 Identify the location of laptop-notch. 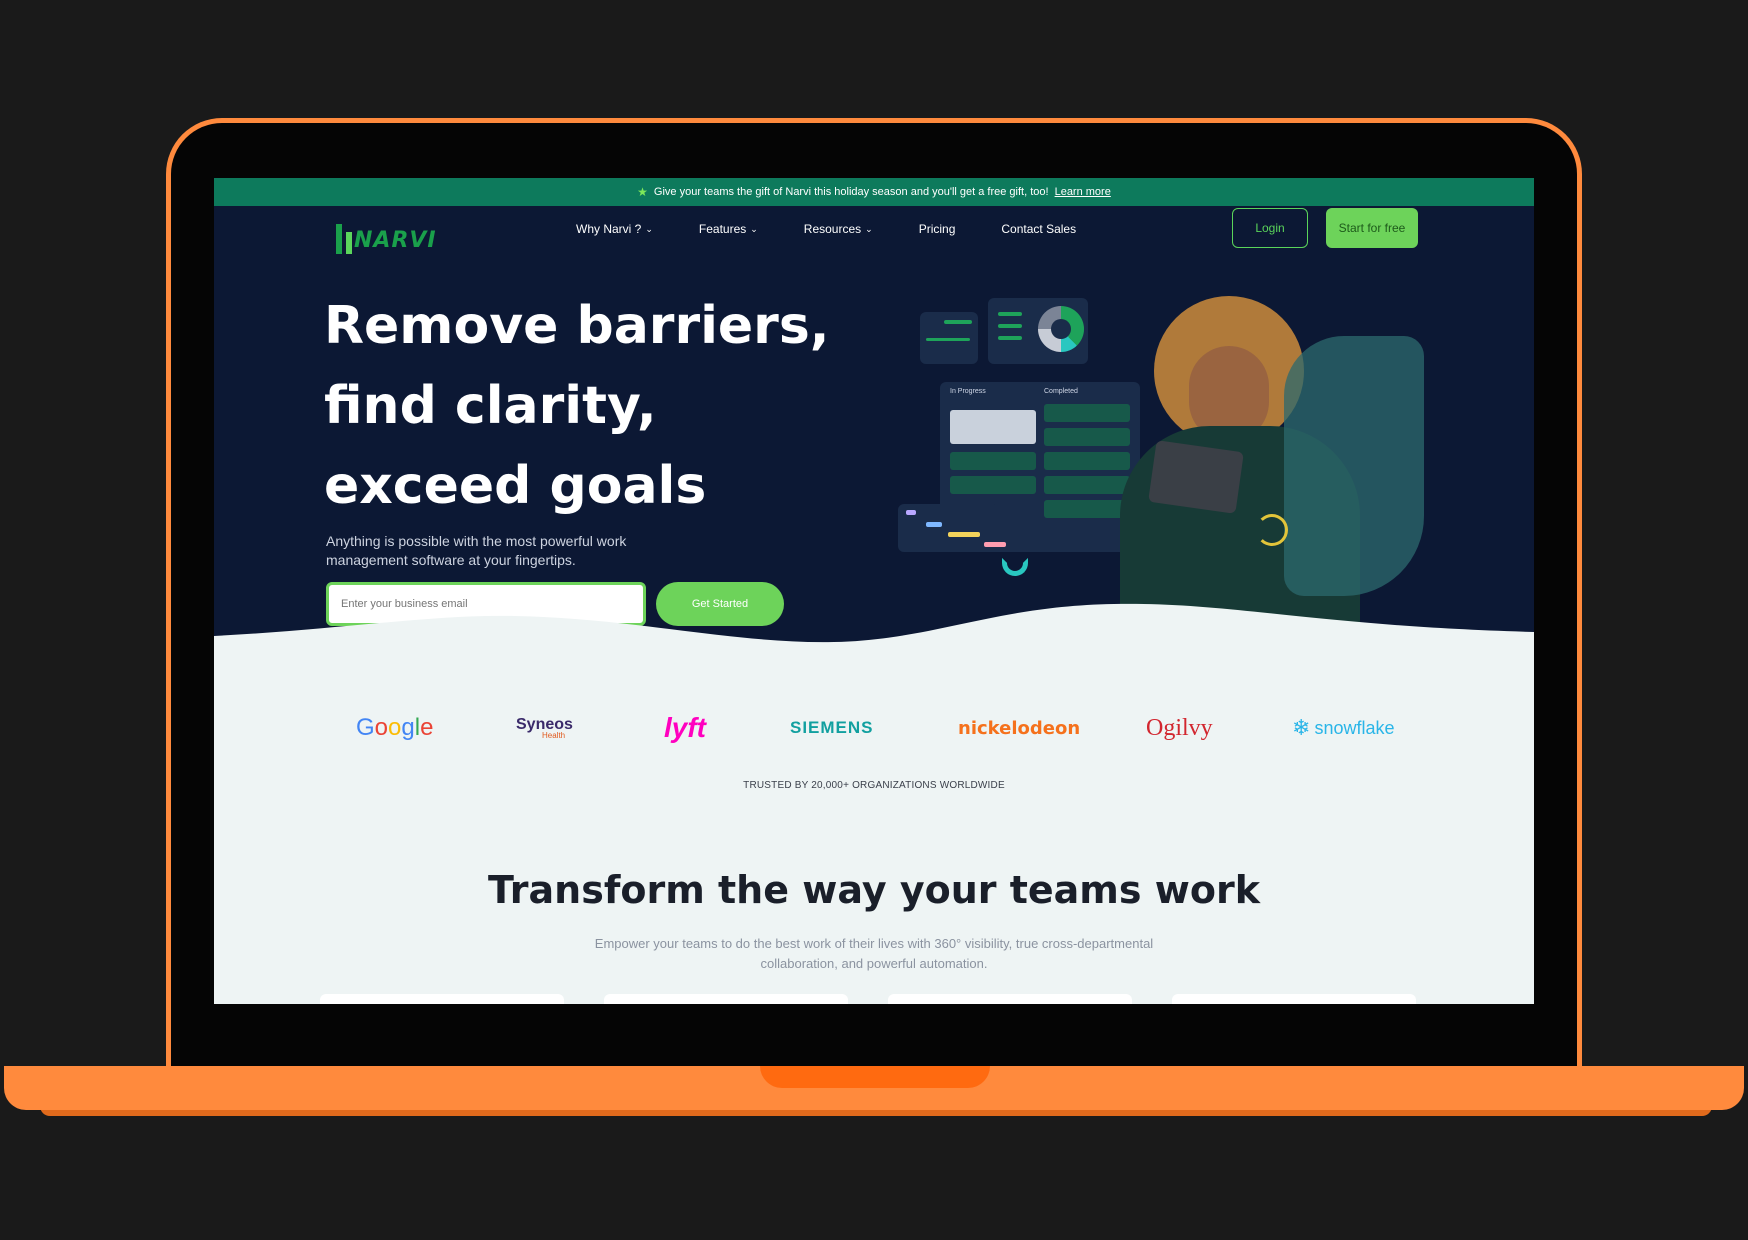
(875, 1077).